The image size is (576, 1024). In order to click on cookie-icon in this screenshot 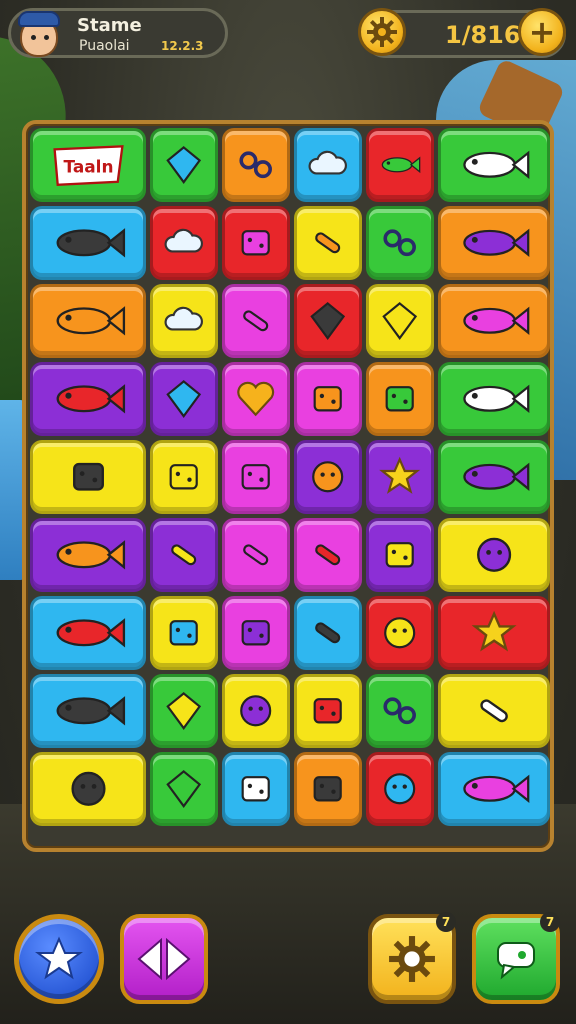, I will do `click(256, 711)`.